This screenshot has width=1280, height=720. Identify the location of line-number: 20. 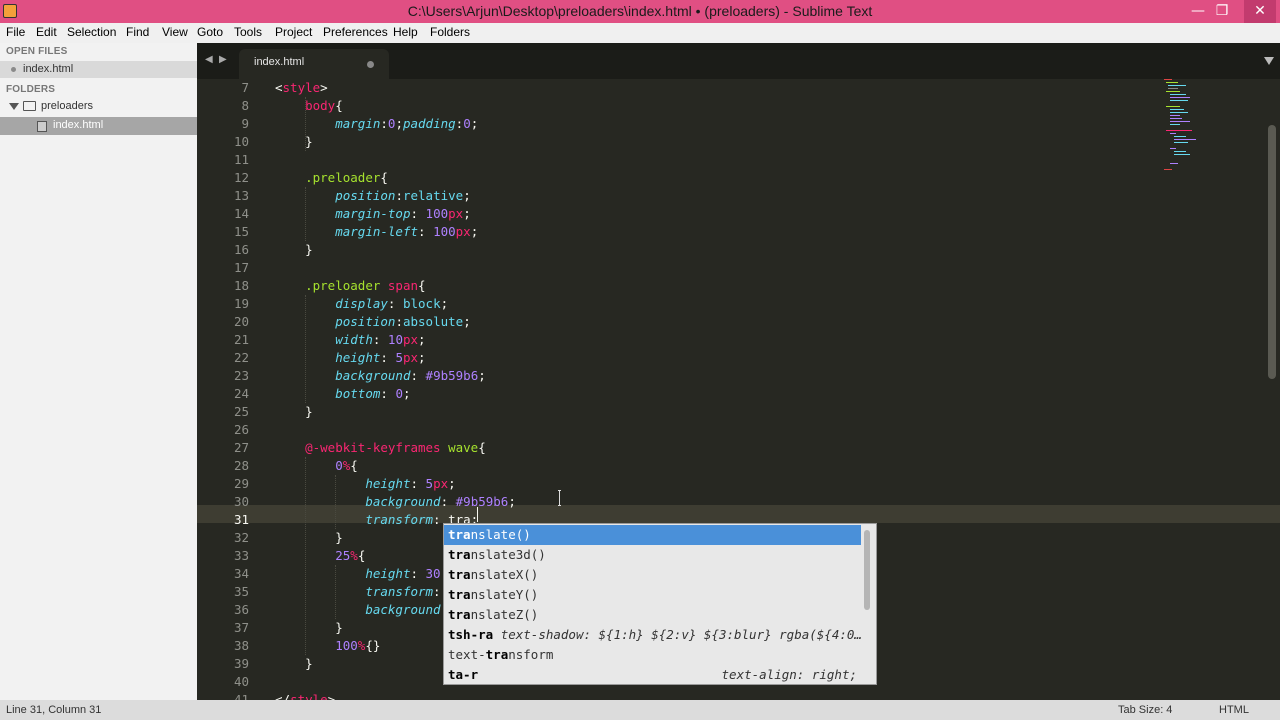
(241, 321).